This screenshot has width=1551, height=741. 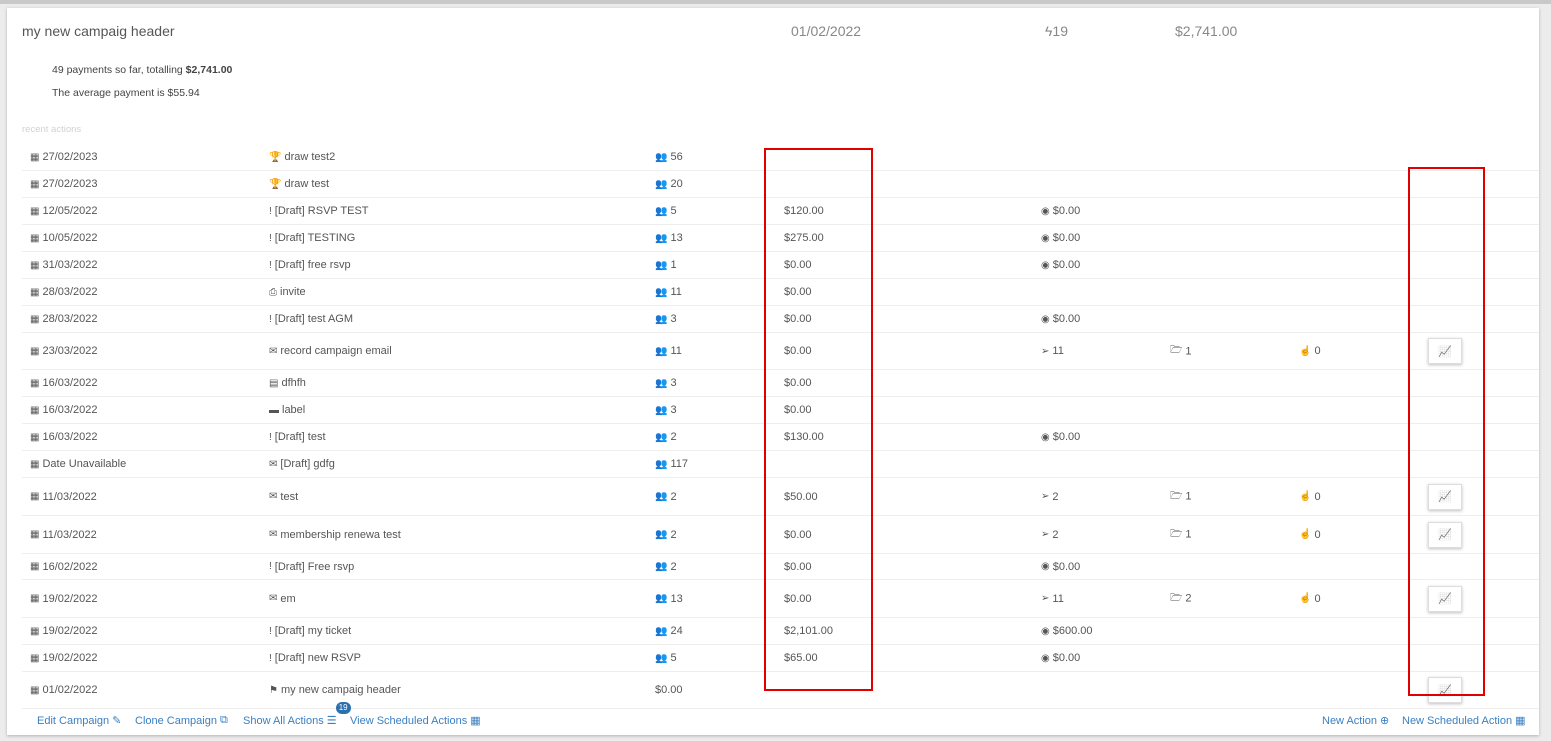 What do you see at coordinates (126, 93) in the screenshot?
I see `average-payment: The average payment is $55.94` at bounding box center [126, 93].